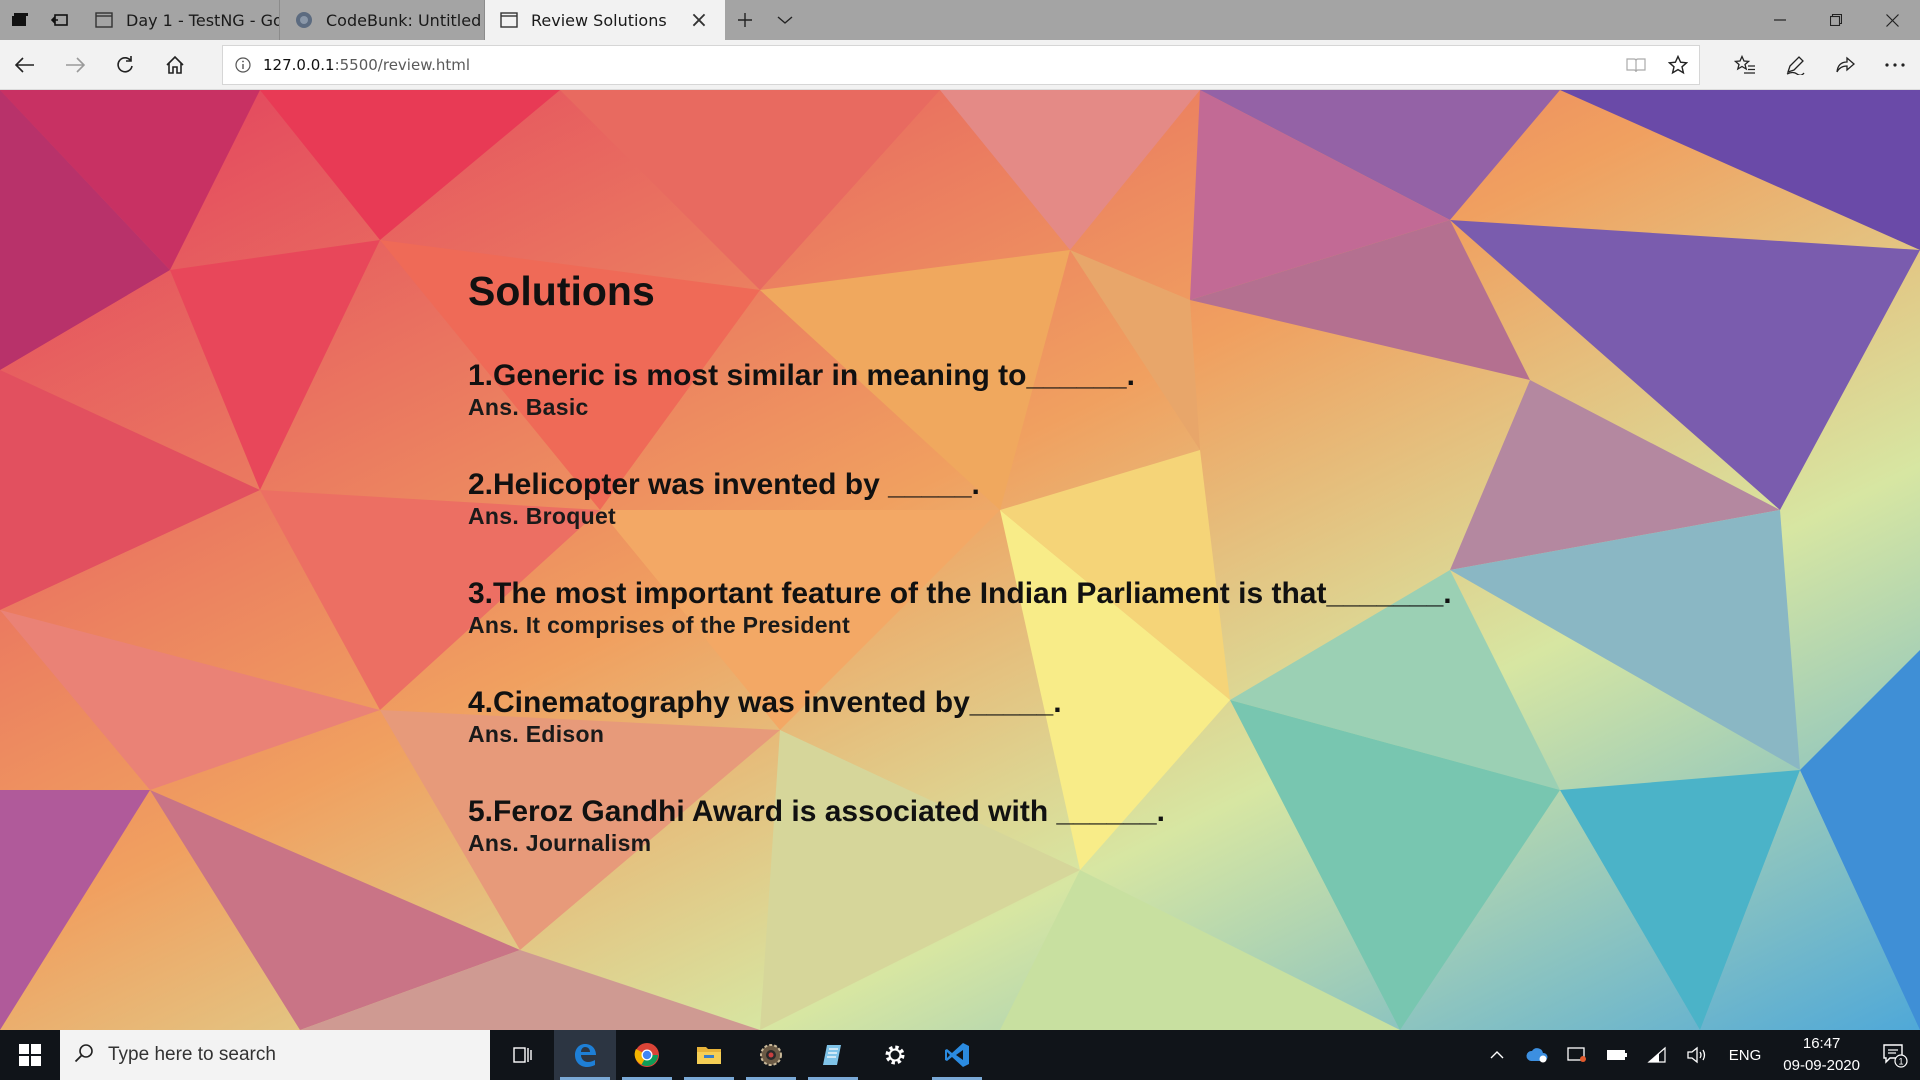 This screenshot has height=1080, width=1920. I want to click on tab-title: CodeBunk: Untitled Bunk, so click(405, 20).